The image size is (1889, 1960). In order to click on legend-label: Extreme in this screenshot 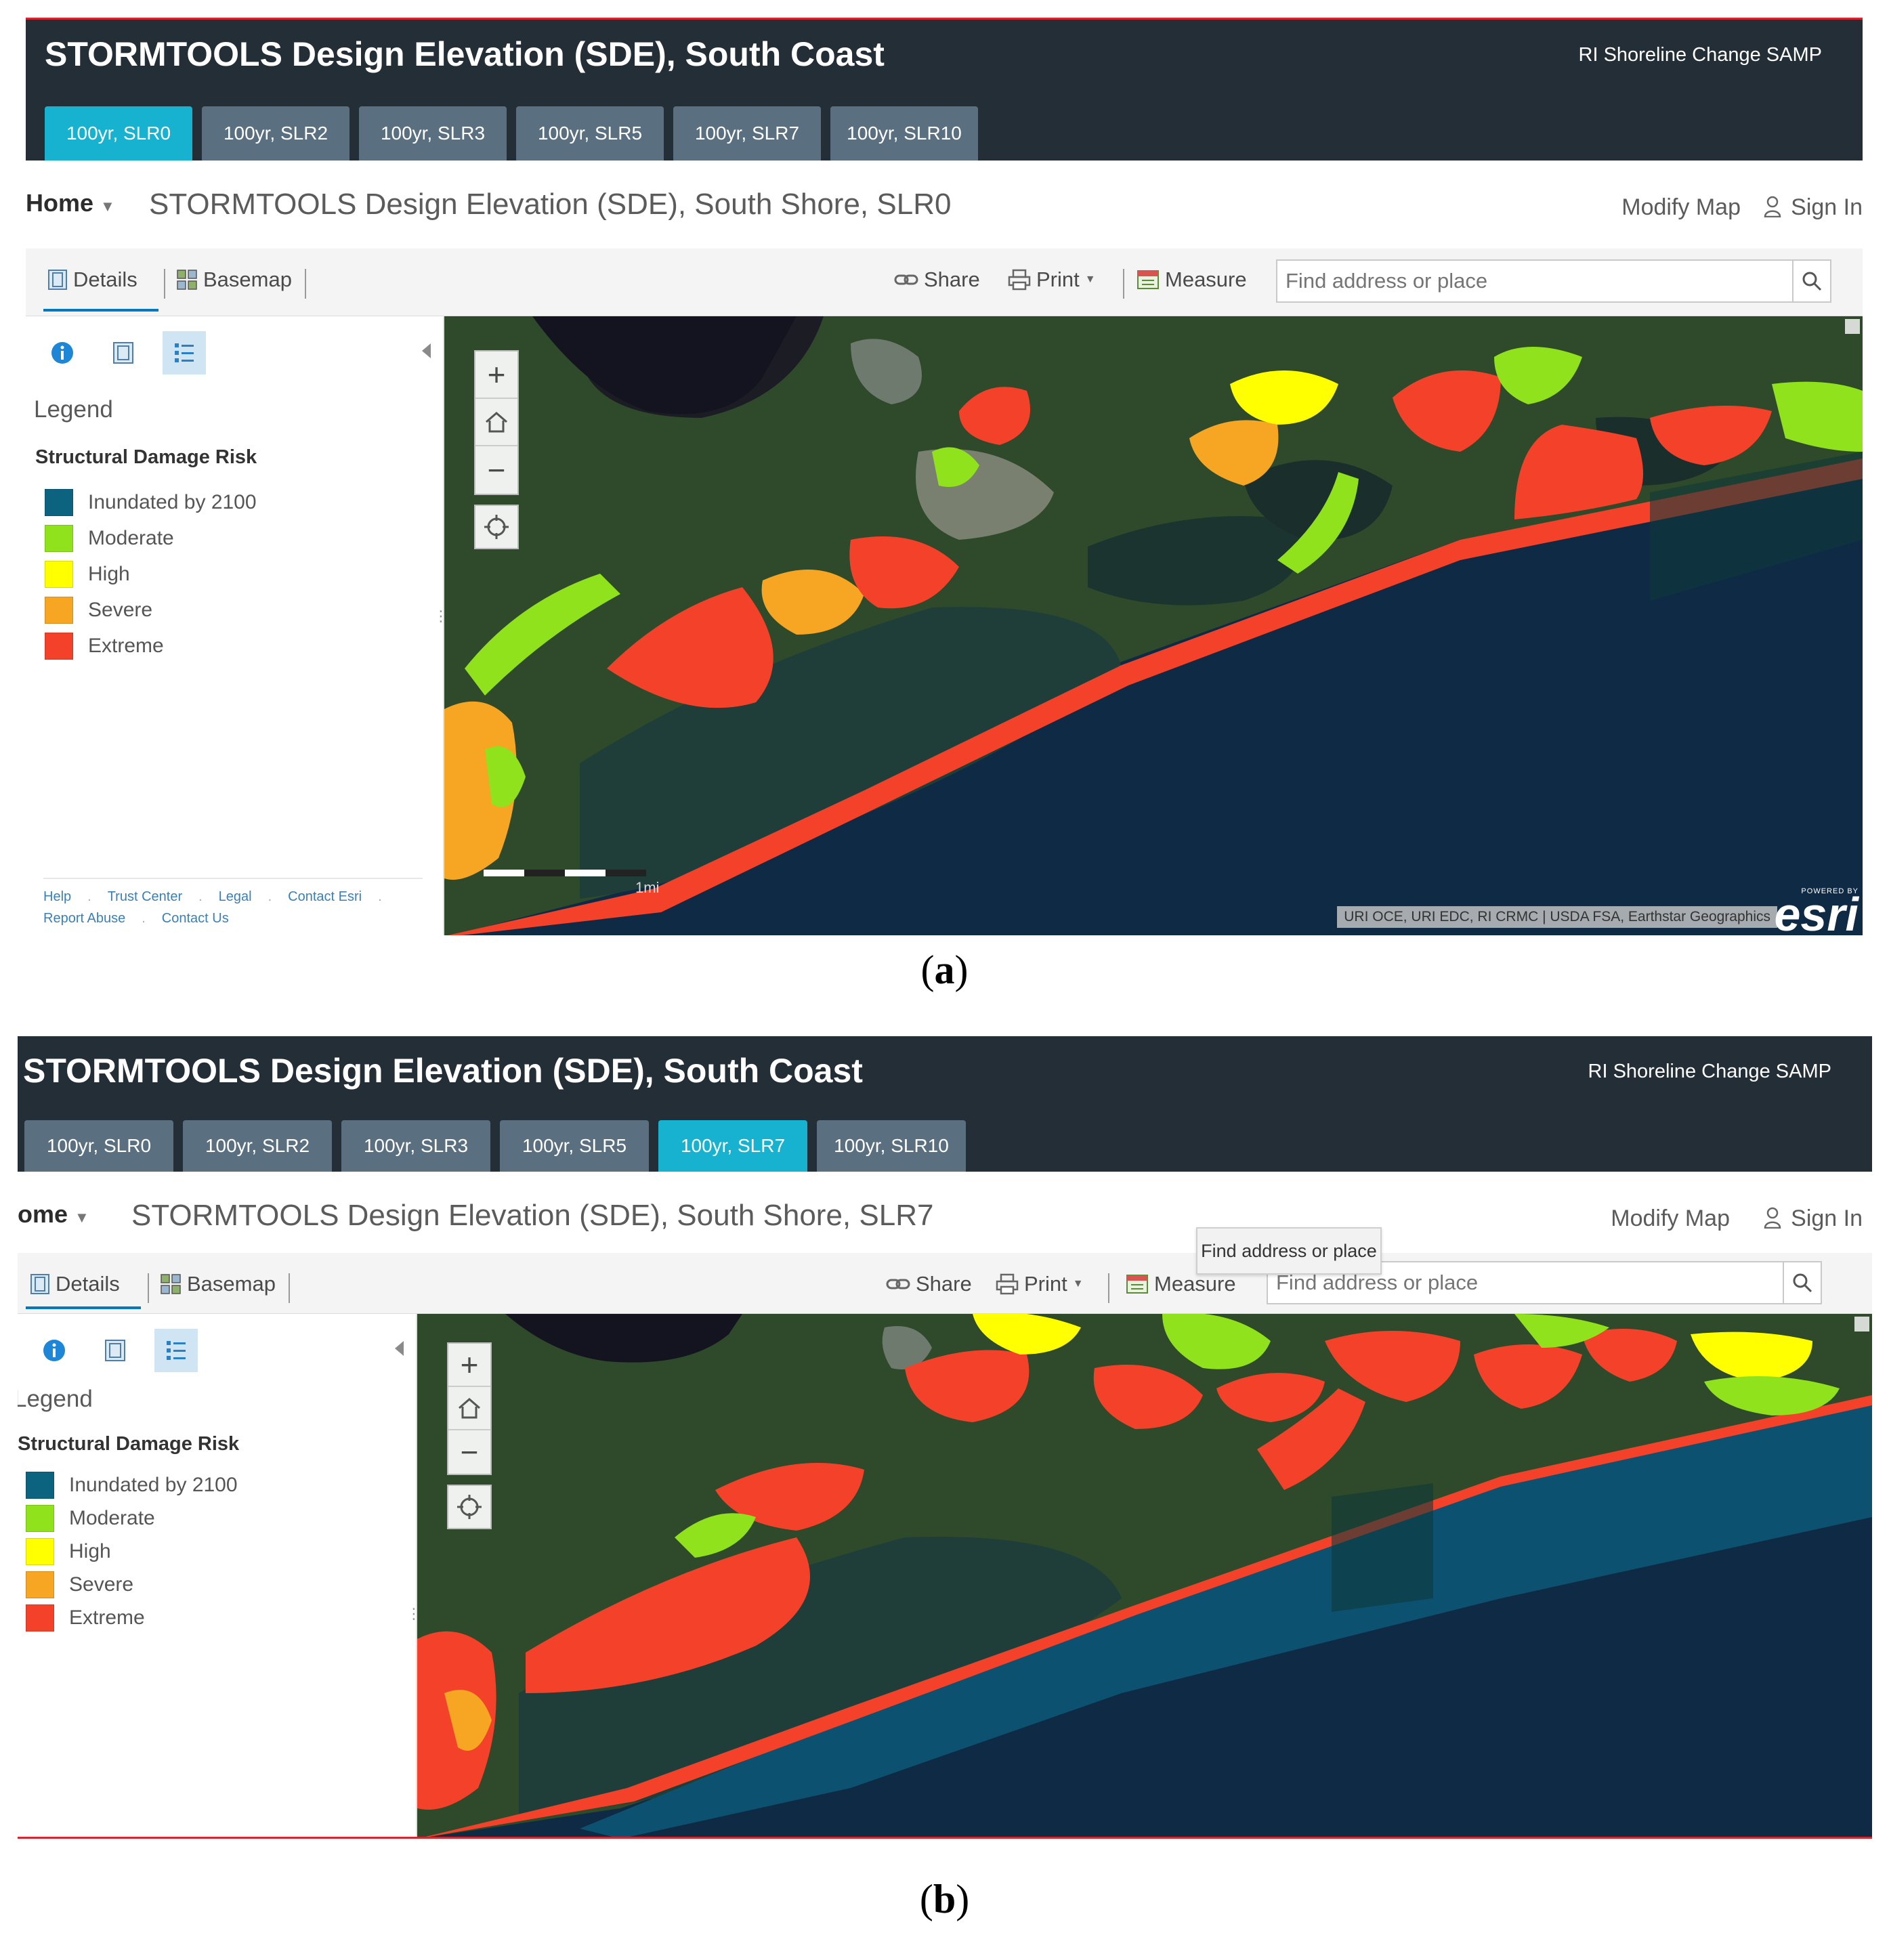, I will do `click(107, 1617)`.